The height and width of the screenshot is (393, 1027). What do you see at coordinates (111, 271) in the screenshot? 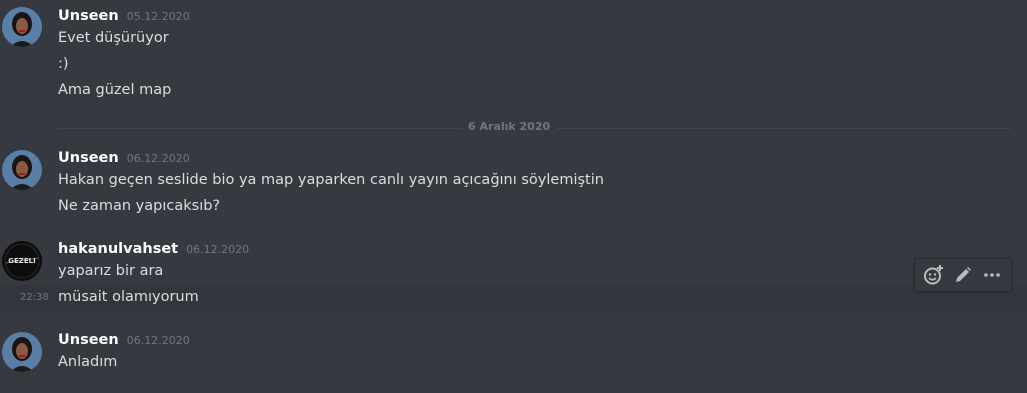
I see `message-text: yaparız bir ara` at bounding box center [111, 271].